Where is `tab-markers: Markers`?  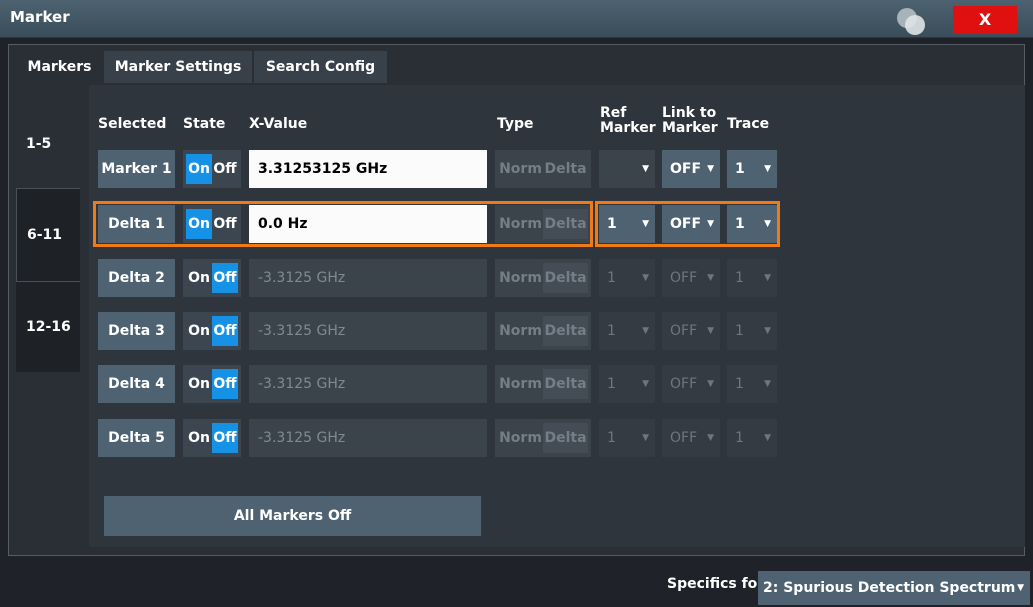 tab-markers: Markers is located at coordinates (59, 67).